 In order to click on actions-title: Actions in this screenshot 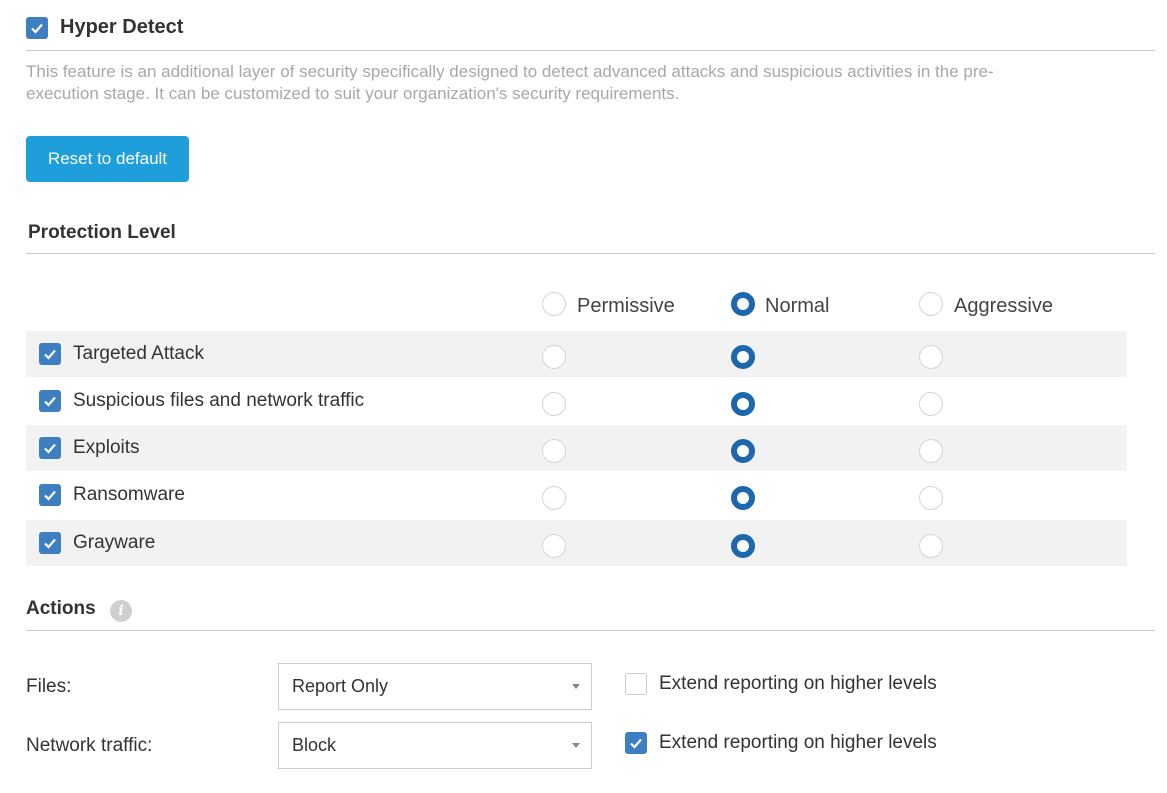, I will do `click(61, 608)`.